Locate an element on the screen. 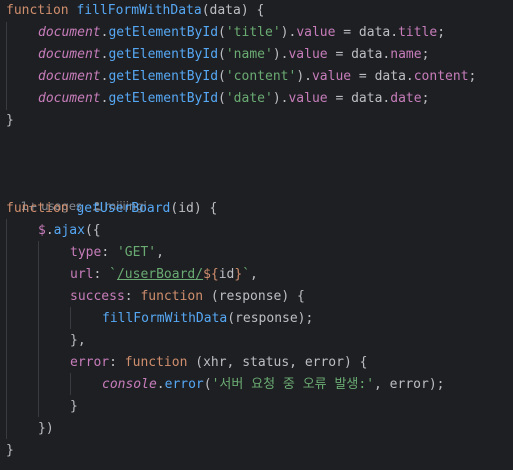 The image size is (513, 470). code-token: '서버 요청 중 오류 발생:' is located at coordinates (293, 384).